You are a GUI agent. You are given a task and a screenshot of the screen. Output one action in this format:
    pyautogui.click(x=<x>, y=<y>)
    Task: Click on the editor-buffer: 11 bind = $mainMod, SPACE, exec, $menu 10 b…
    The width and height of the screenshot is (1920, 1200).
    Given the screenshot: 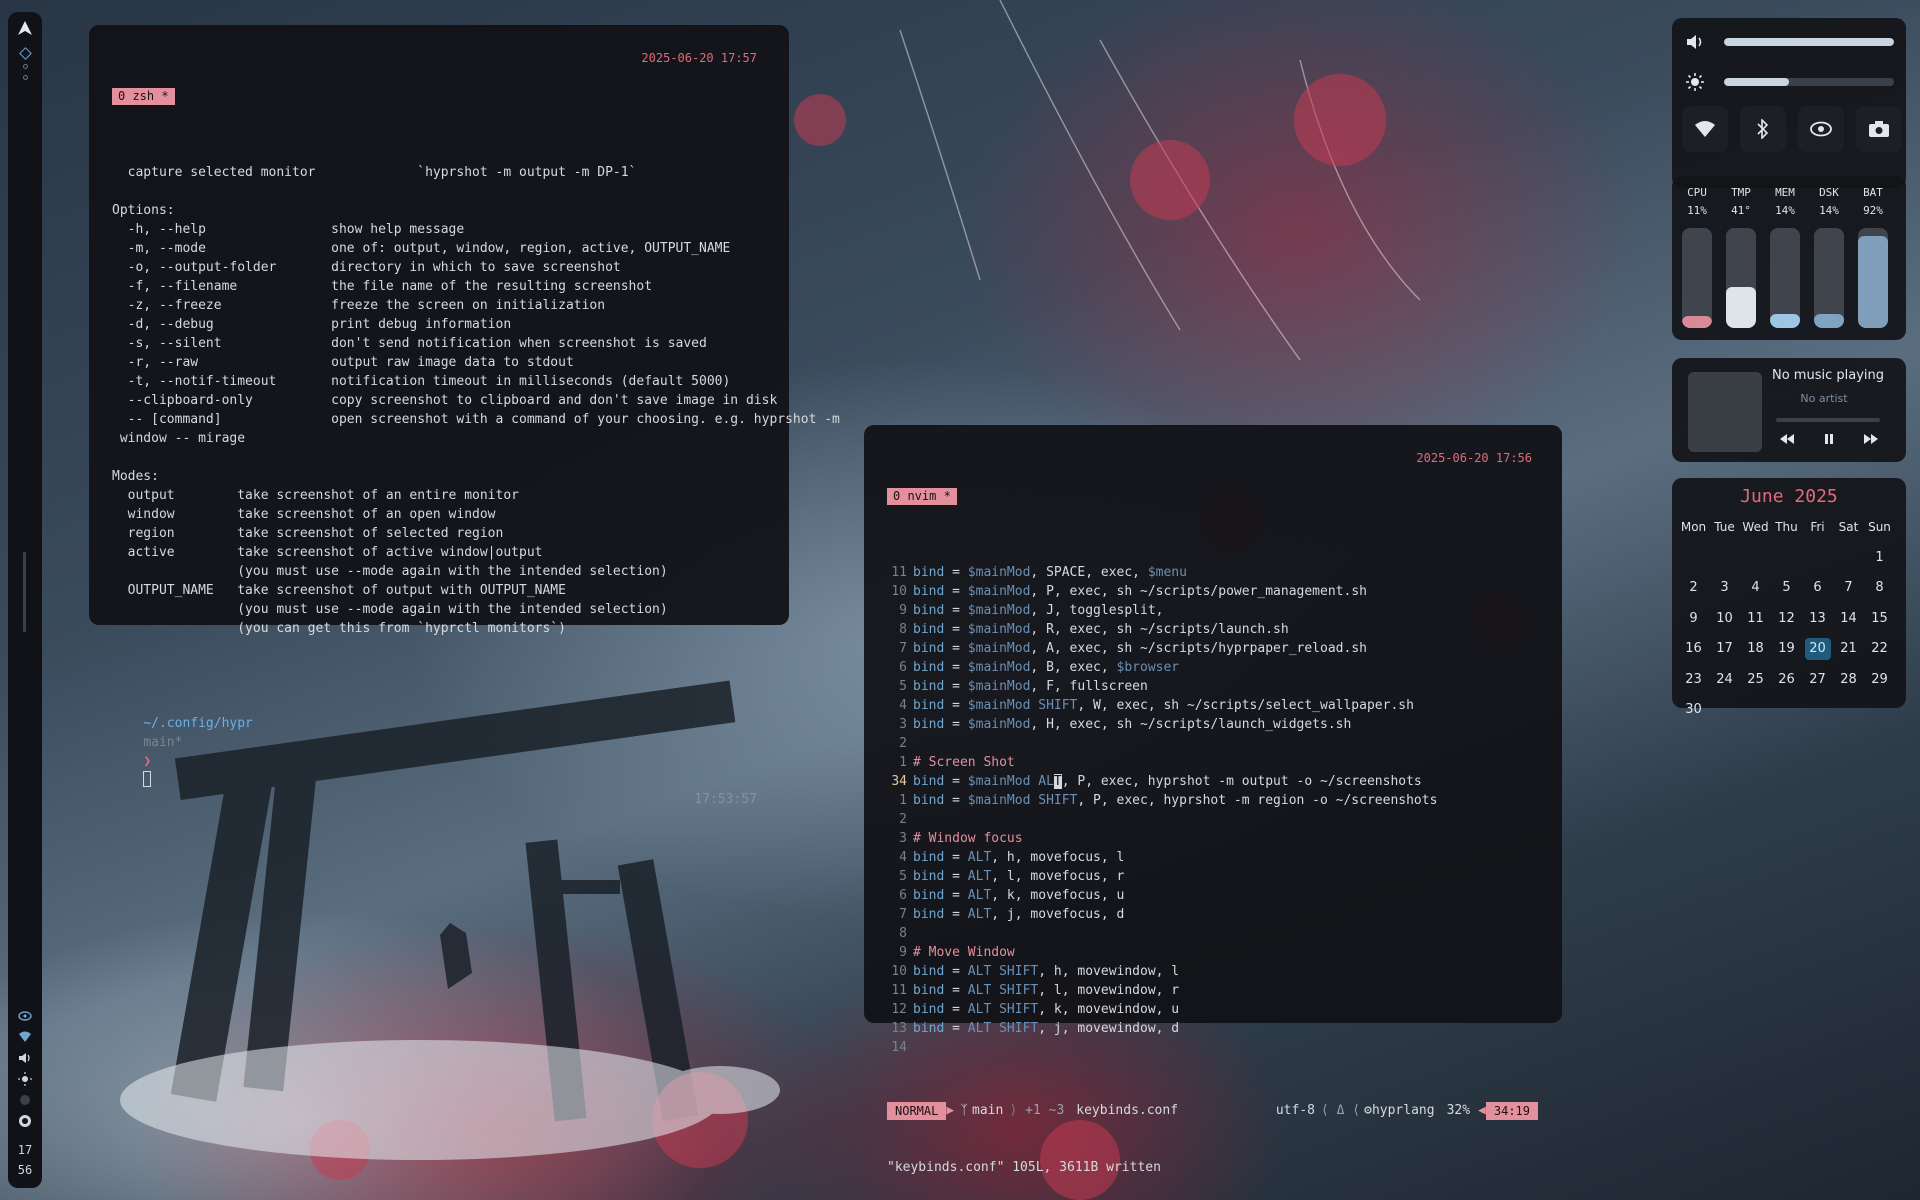 What is the action you would take?
    pyautogui.click(x=1224, y=810)
    